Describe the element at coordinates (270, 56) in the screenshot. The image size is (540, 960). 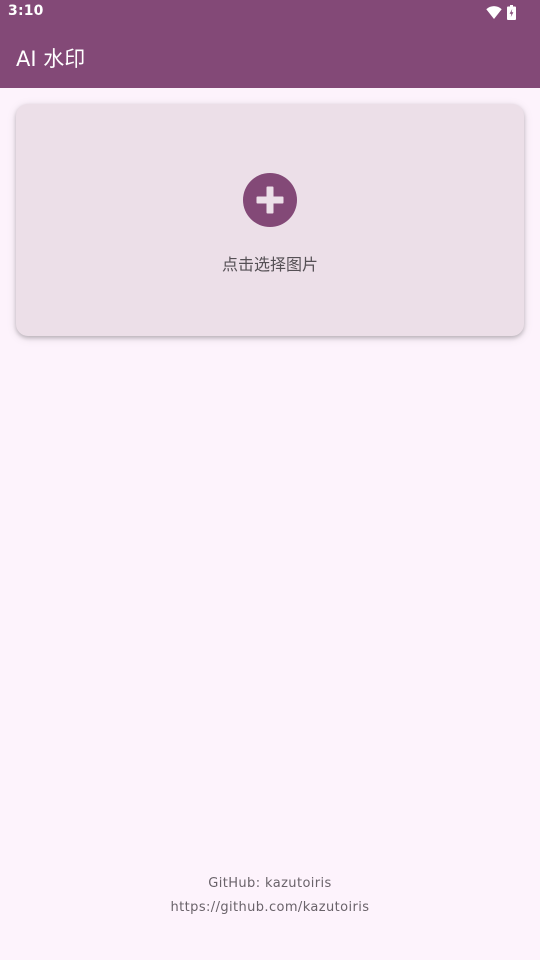
I see `app-bar: AI 水印` at that location.